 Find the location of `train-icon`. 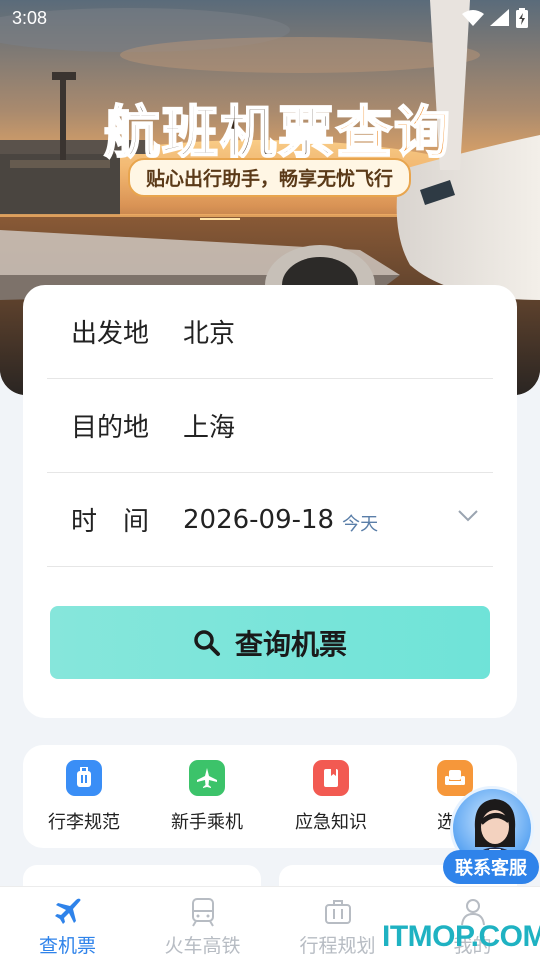

train-icon is located at coordinates (202, 912).